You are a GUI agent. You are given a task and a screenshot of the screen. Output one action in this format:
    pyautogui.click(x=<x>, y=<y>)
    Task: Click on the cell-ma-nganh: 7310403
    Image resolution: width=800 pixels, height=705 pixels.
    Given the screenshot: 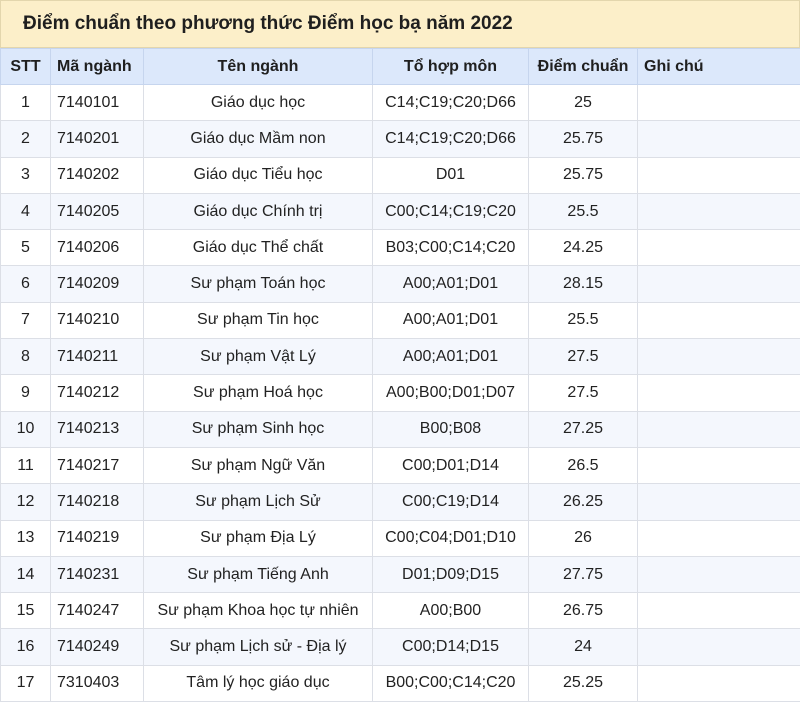 What is the action you would take?
    pyautogui.click(x=97, y=683)
    